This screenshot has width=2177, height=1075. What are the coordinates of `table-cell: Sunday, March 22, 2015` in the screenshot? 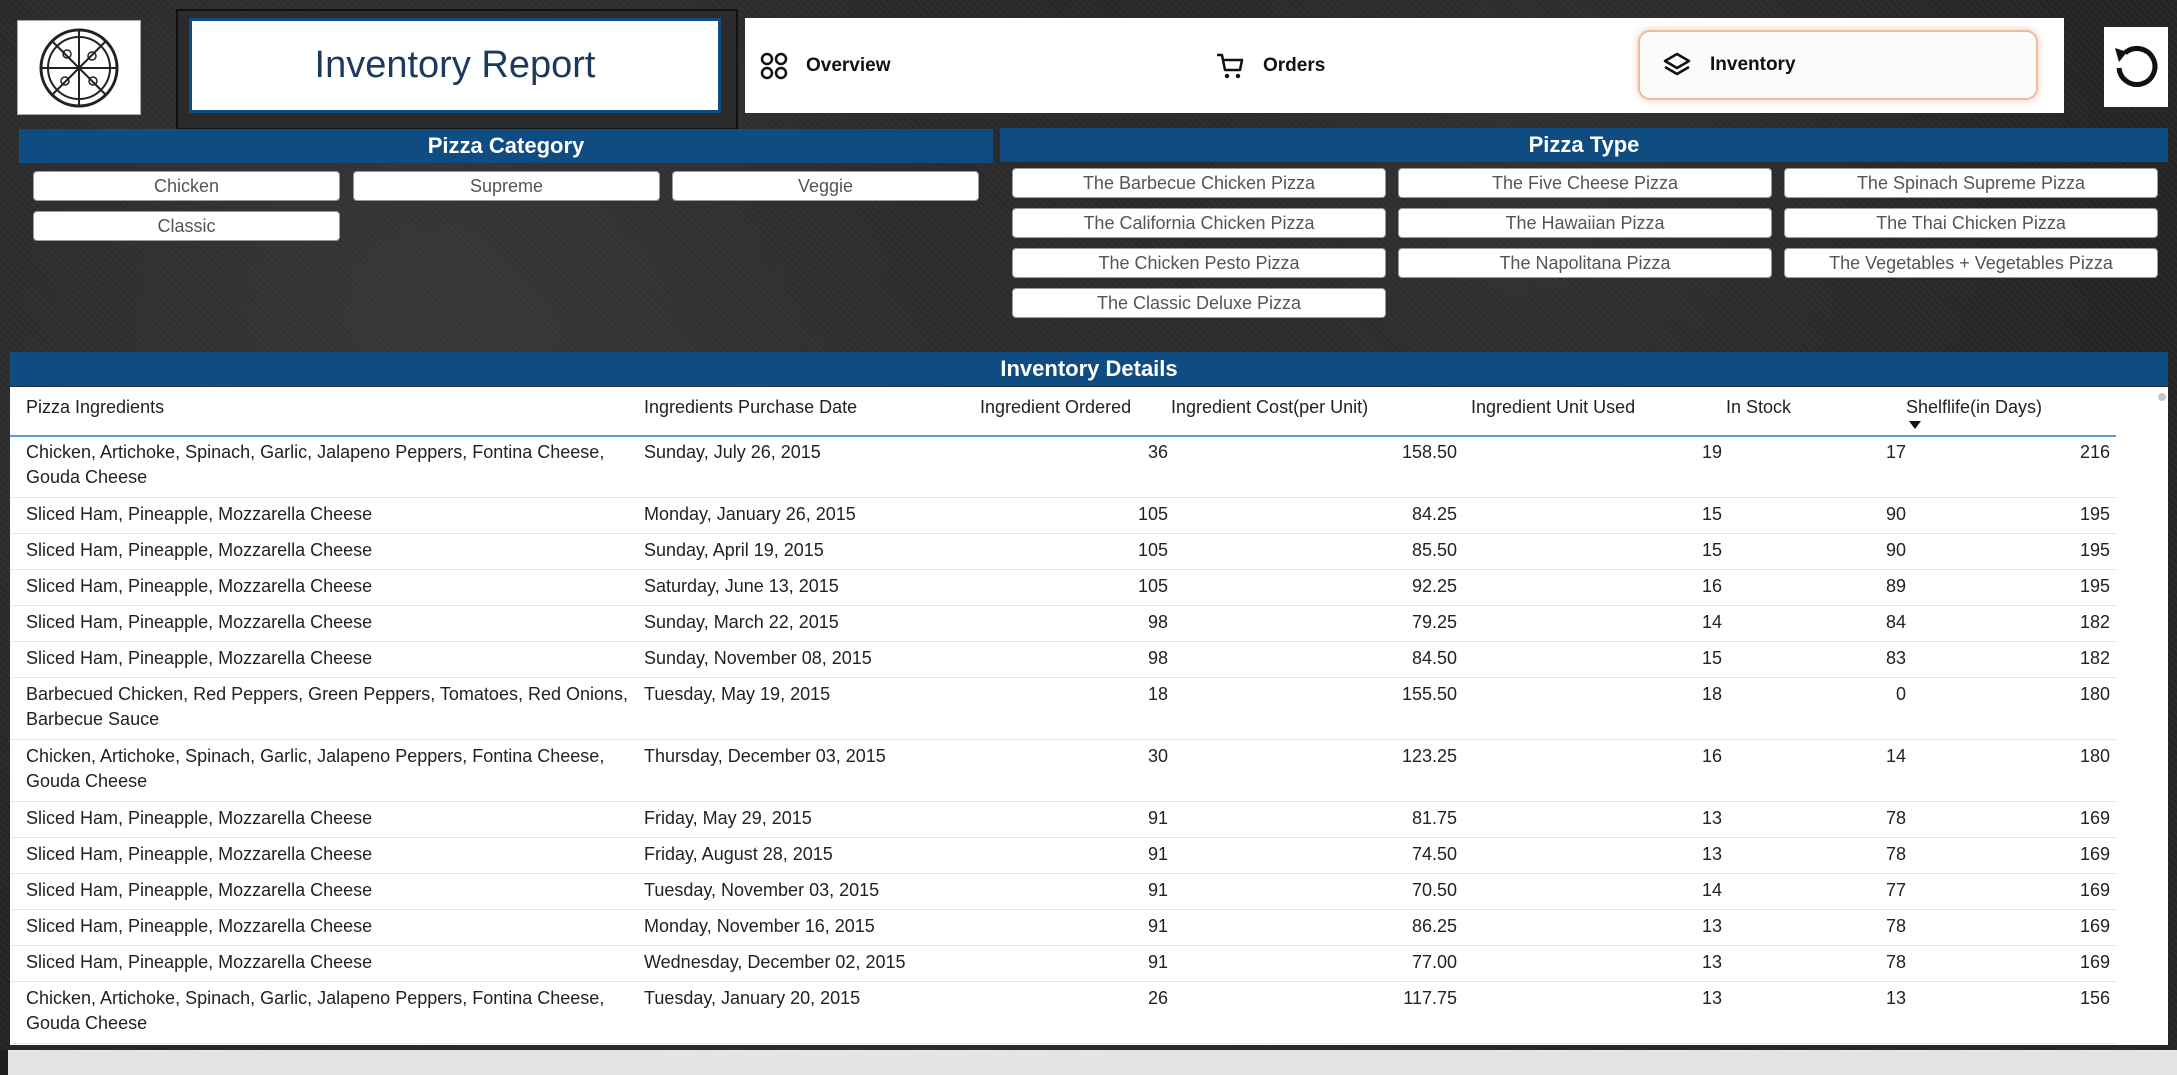 It's located at (741, 622).